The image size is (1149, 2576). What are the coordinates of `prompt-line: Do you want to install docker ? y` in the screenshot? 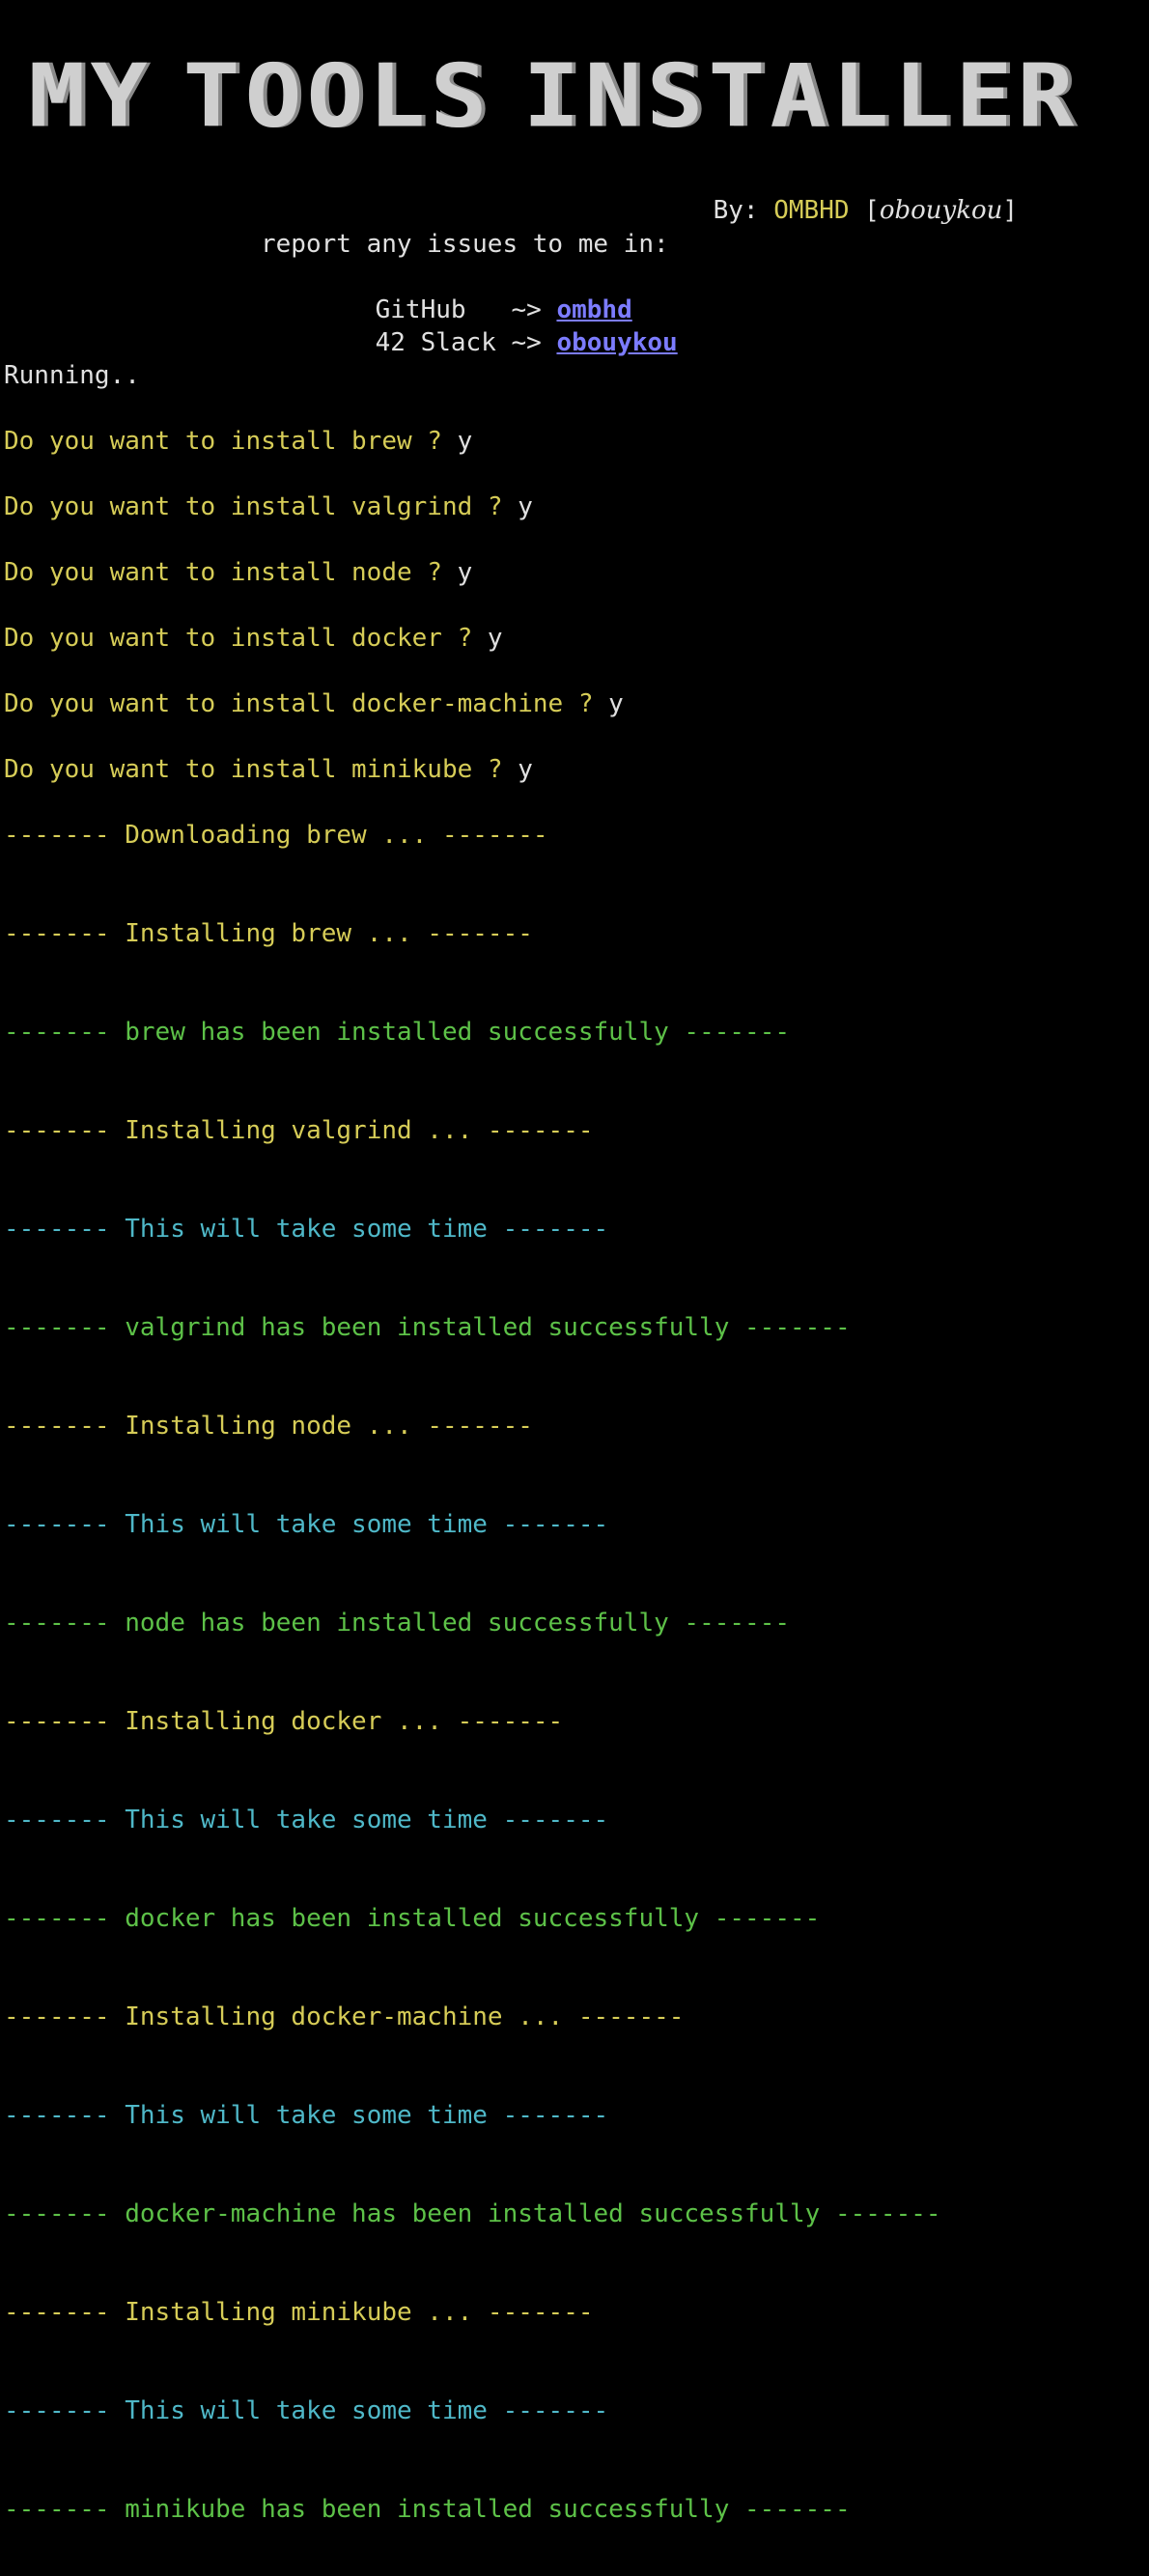 It's located at (253, 638).